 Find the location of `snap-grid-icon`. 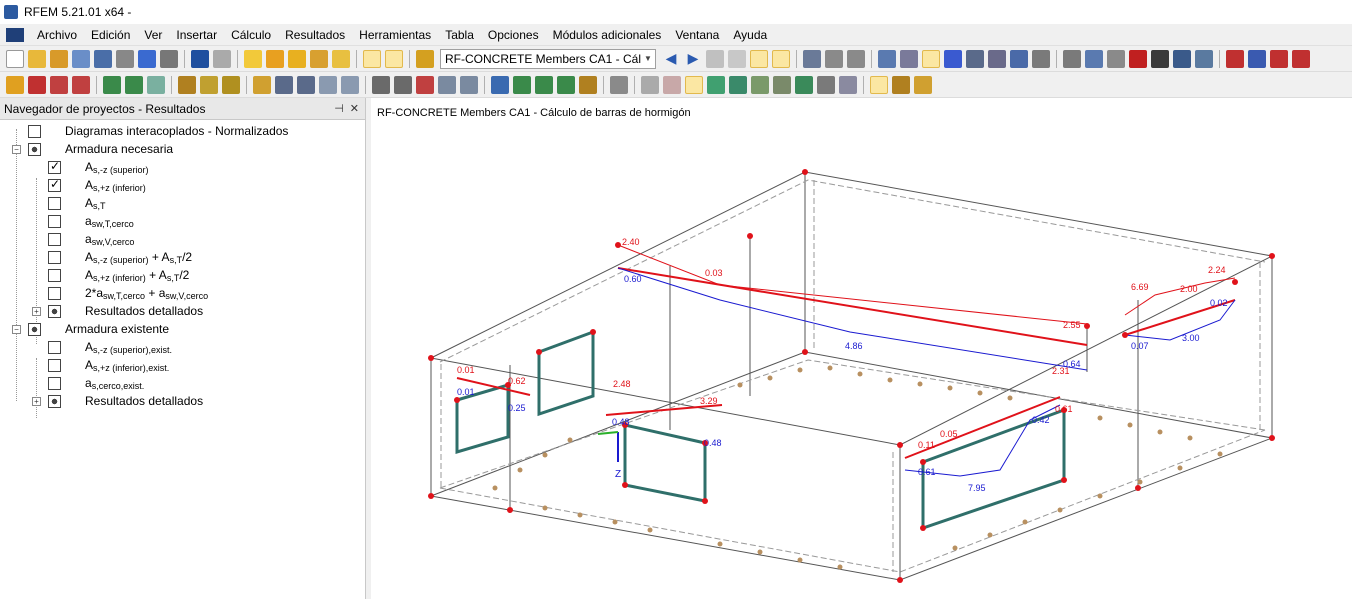

snap-grid-icon is located at coordinates (909, 58).